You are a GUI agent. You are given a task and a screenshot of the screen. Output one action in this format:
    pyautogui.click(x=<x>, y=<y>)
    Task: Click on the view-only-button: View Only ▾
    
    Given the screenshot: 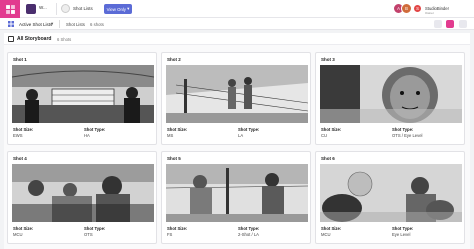 What is the action you would take?
    pyautogui.click(x=118, y=9)
    